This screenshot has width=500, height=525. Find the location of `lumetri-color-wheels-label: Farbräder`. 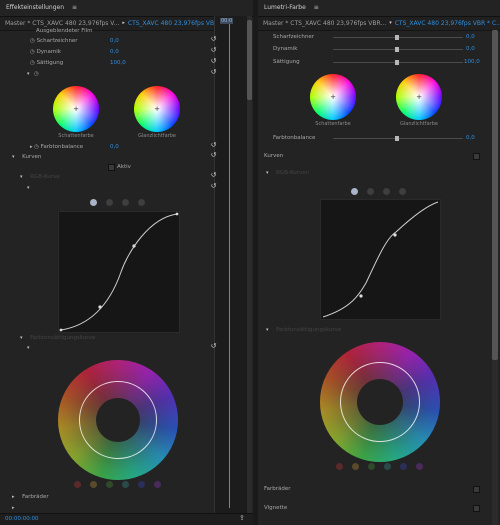

lumetri-color-wheels-label: Farbräder is located at coordinates (277, 489).